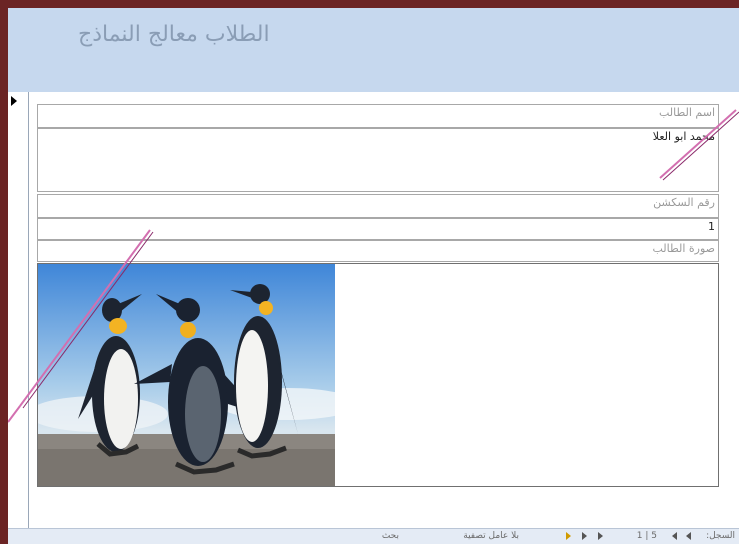 The image size is (739, 544). What do you see at coordinates (378, 116) in the screenshot?
I see `student-name-label-box: اسم الطالب` at bounding box center [378, 116].